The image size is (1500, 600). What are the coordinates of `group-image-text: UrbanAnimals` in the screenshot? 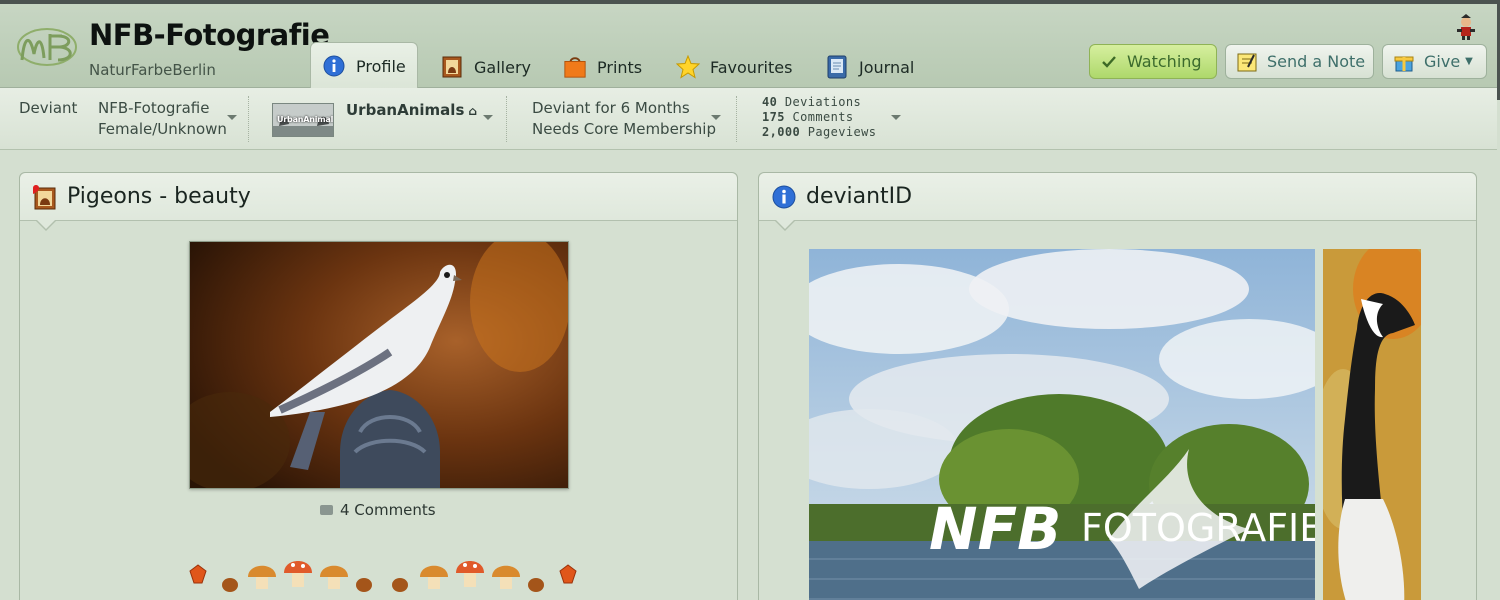 It's located at (305, 119).